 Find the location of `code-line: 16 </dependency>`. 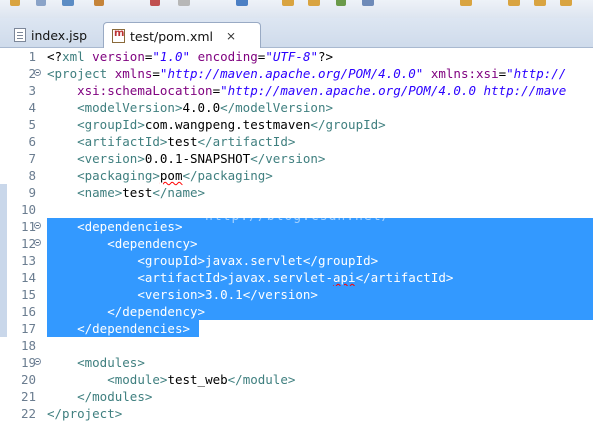

code-line: 16 </dependency> is located at coordinates (296, 311).